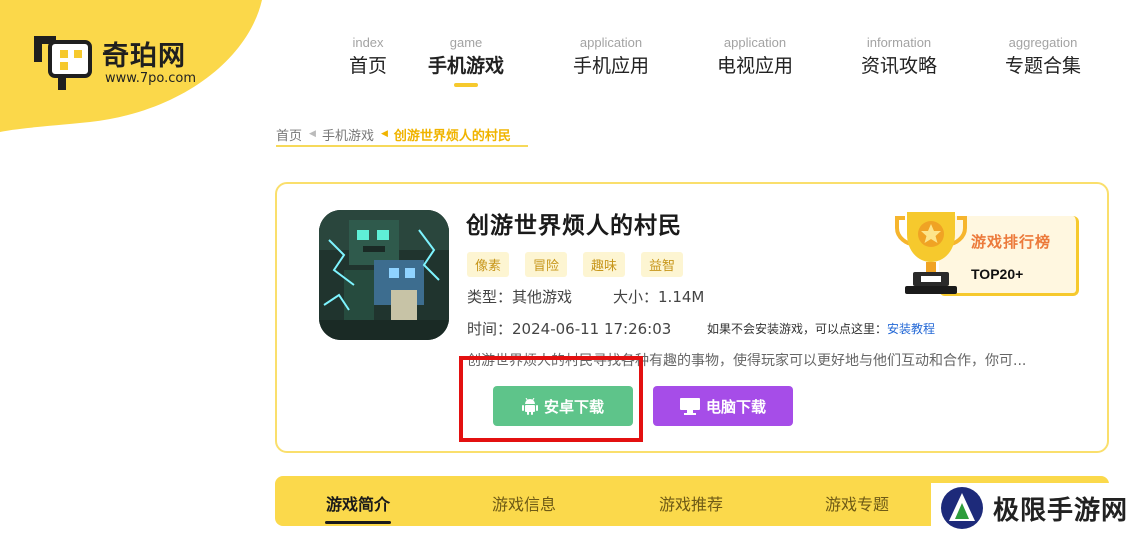 This screenshot has width=1131, height=533. Describe the element at coordinates (358, 522) in the screenshot. I see `tab-active-indicator` at that location.